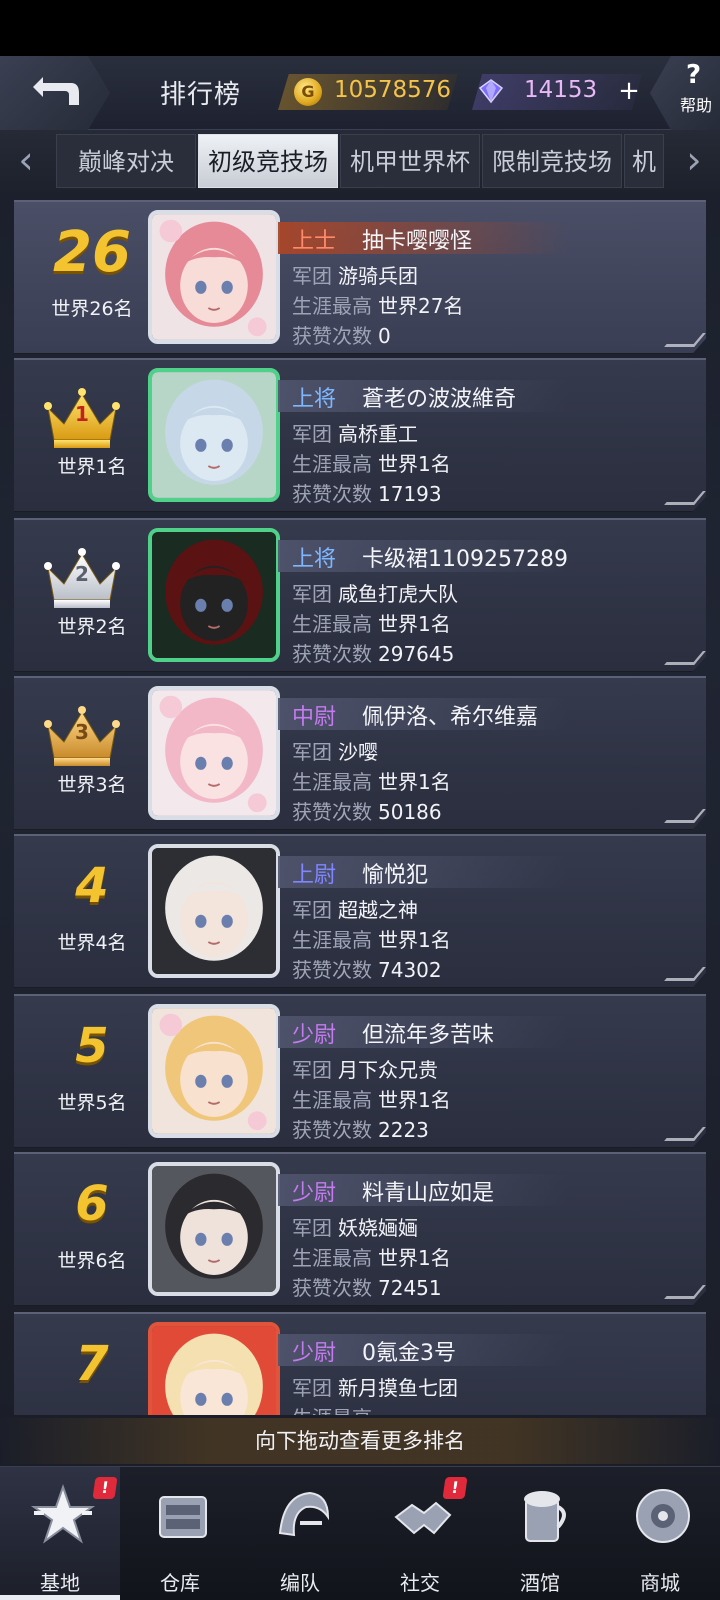  I want to click on tab-junior-arena: 初级竞技场, so click(268, 161).